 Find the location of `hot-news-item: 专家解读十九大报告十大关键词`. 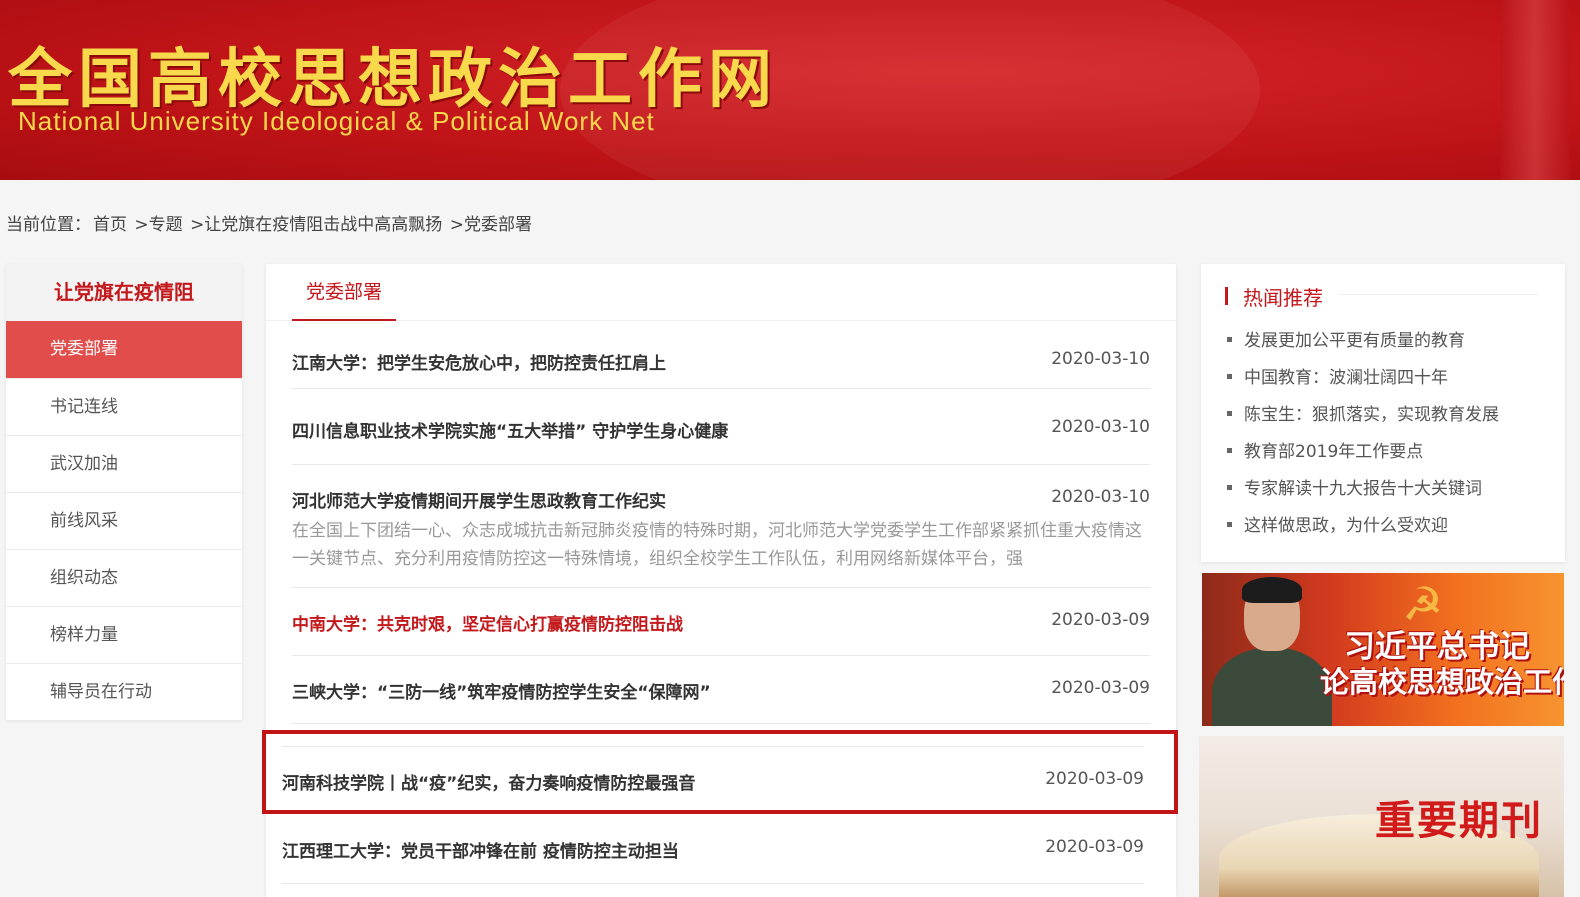

hot-news-item: 专家解读十九大报告十大关键词 is located at coordinates (1363, 494).